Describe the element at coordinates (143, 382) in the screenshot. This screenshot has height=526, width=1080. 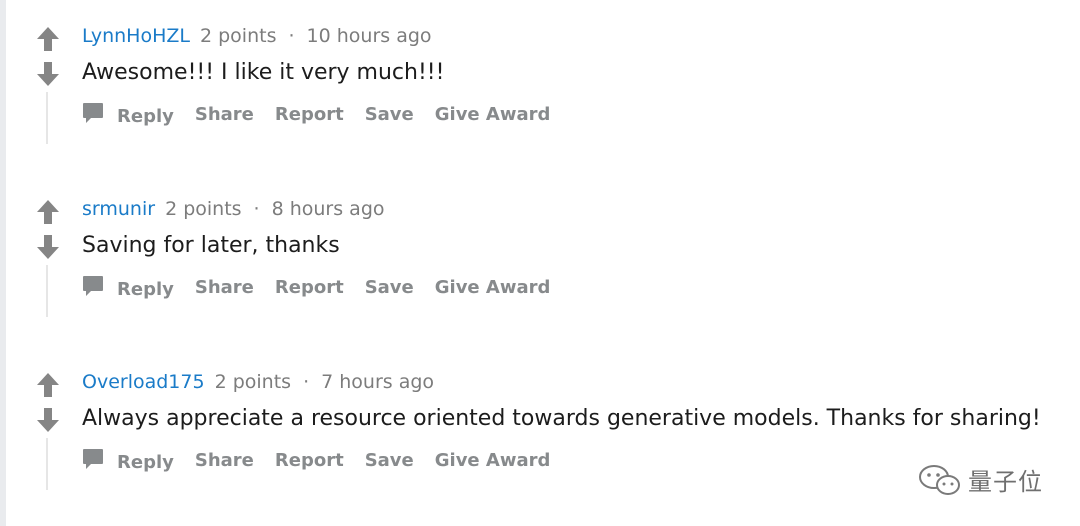
I see `author-link: Overload175` at that location.